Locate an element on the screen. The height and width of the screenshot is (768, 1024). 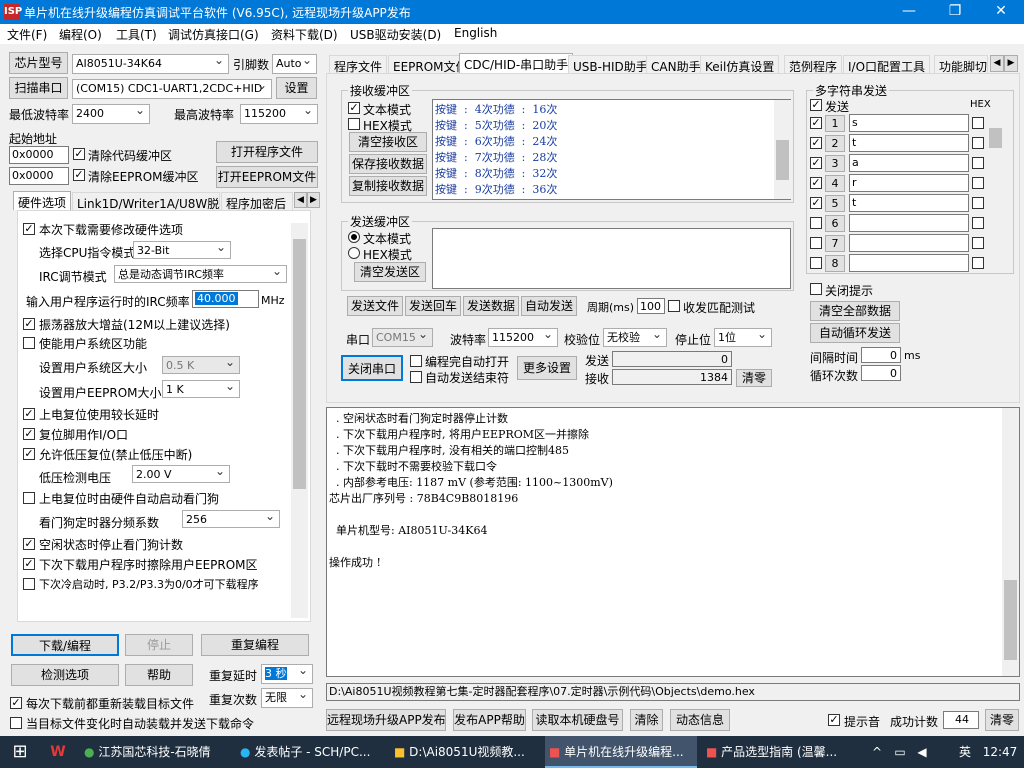
clear-eeprom-checkbox is located at coordinates (79, 175).